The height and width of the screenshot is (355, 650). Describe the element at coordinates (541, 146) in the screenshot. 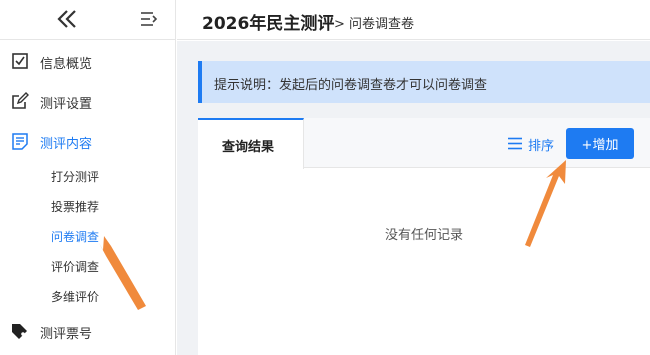

I see `sort-label: 排序` at that location.